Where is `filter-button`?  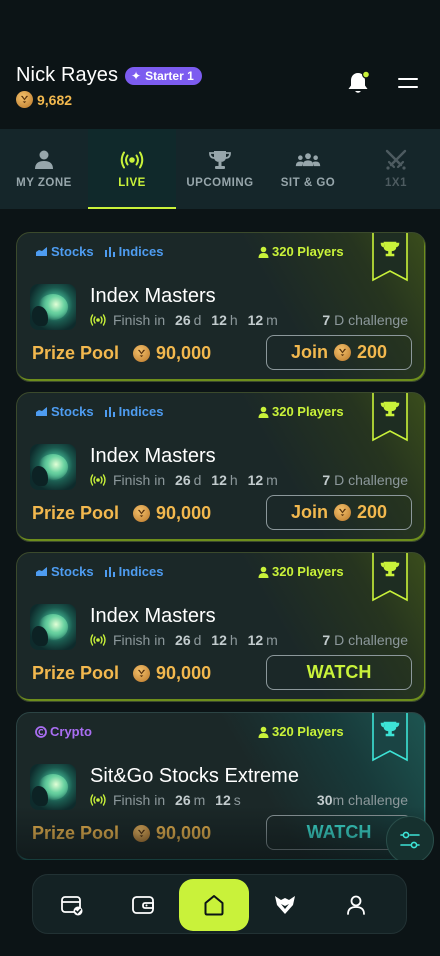
filter-button is located at coordinates (410, 840).